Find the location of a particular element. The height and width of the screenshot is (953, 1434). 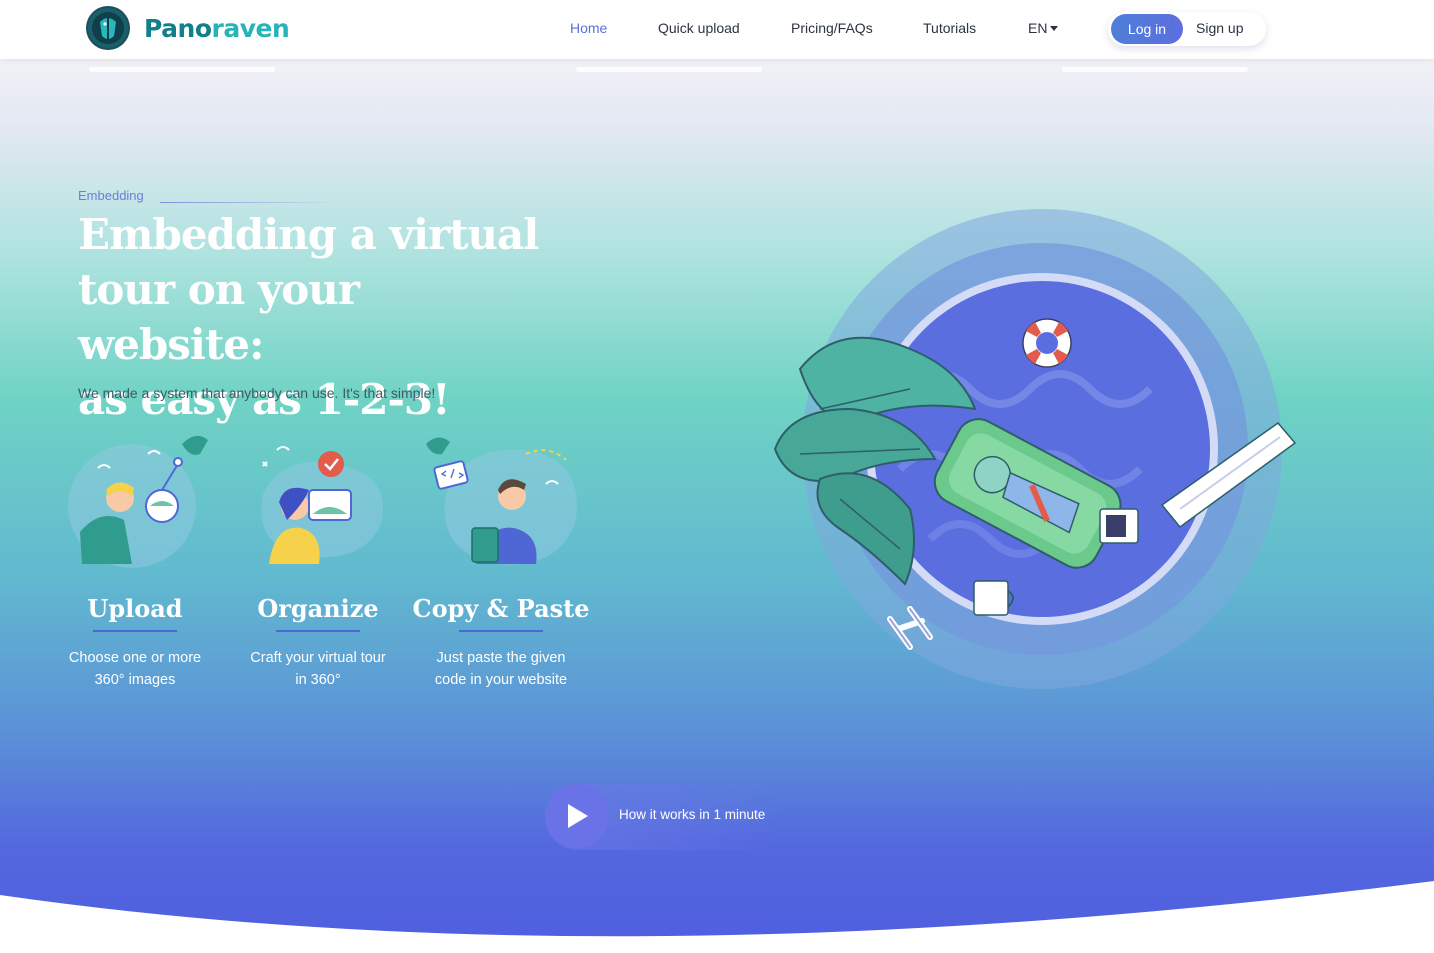

step-upload-title: Upload is located at coordinates (135, 608).